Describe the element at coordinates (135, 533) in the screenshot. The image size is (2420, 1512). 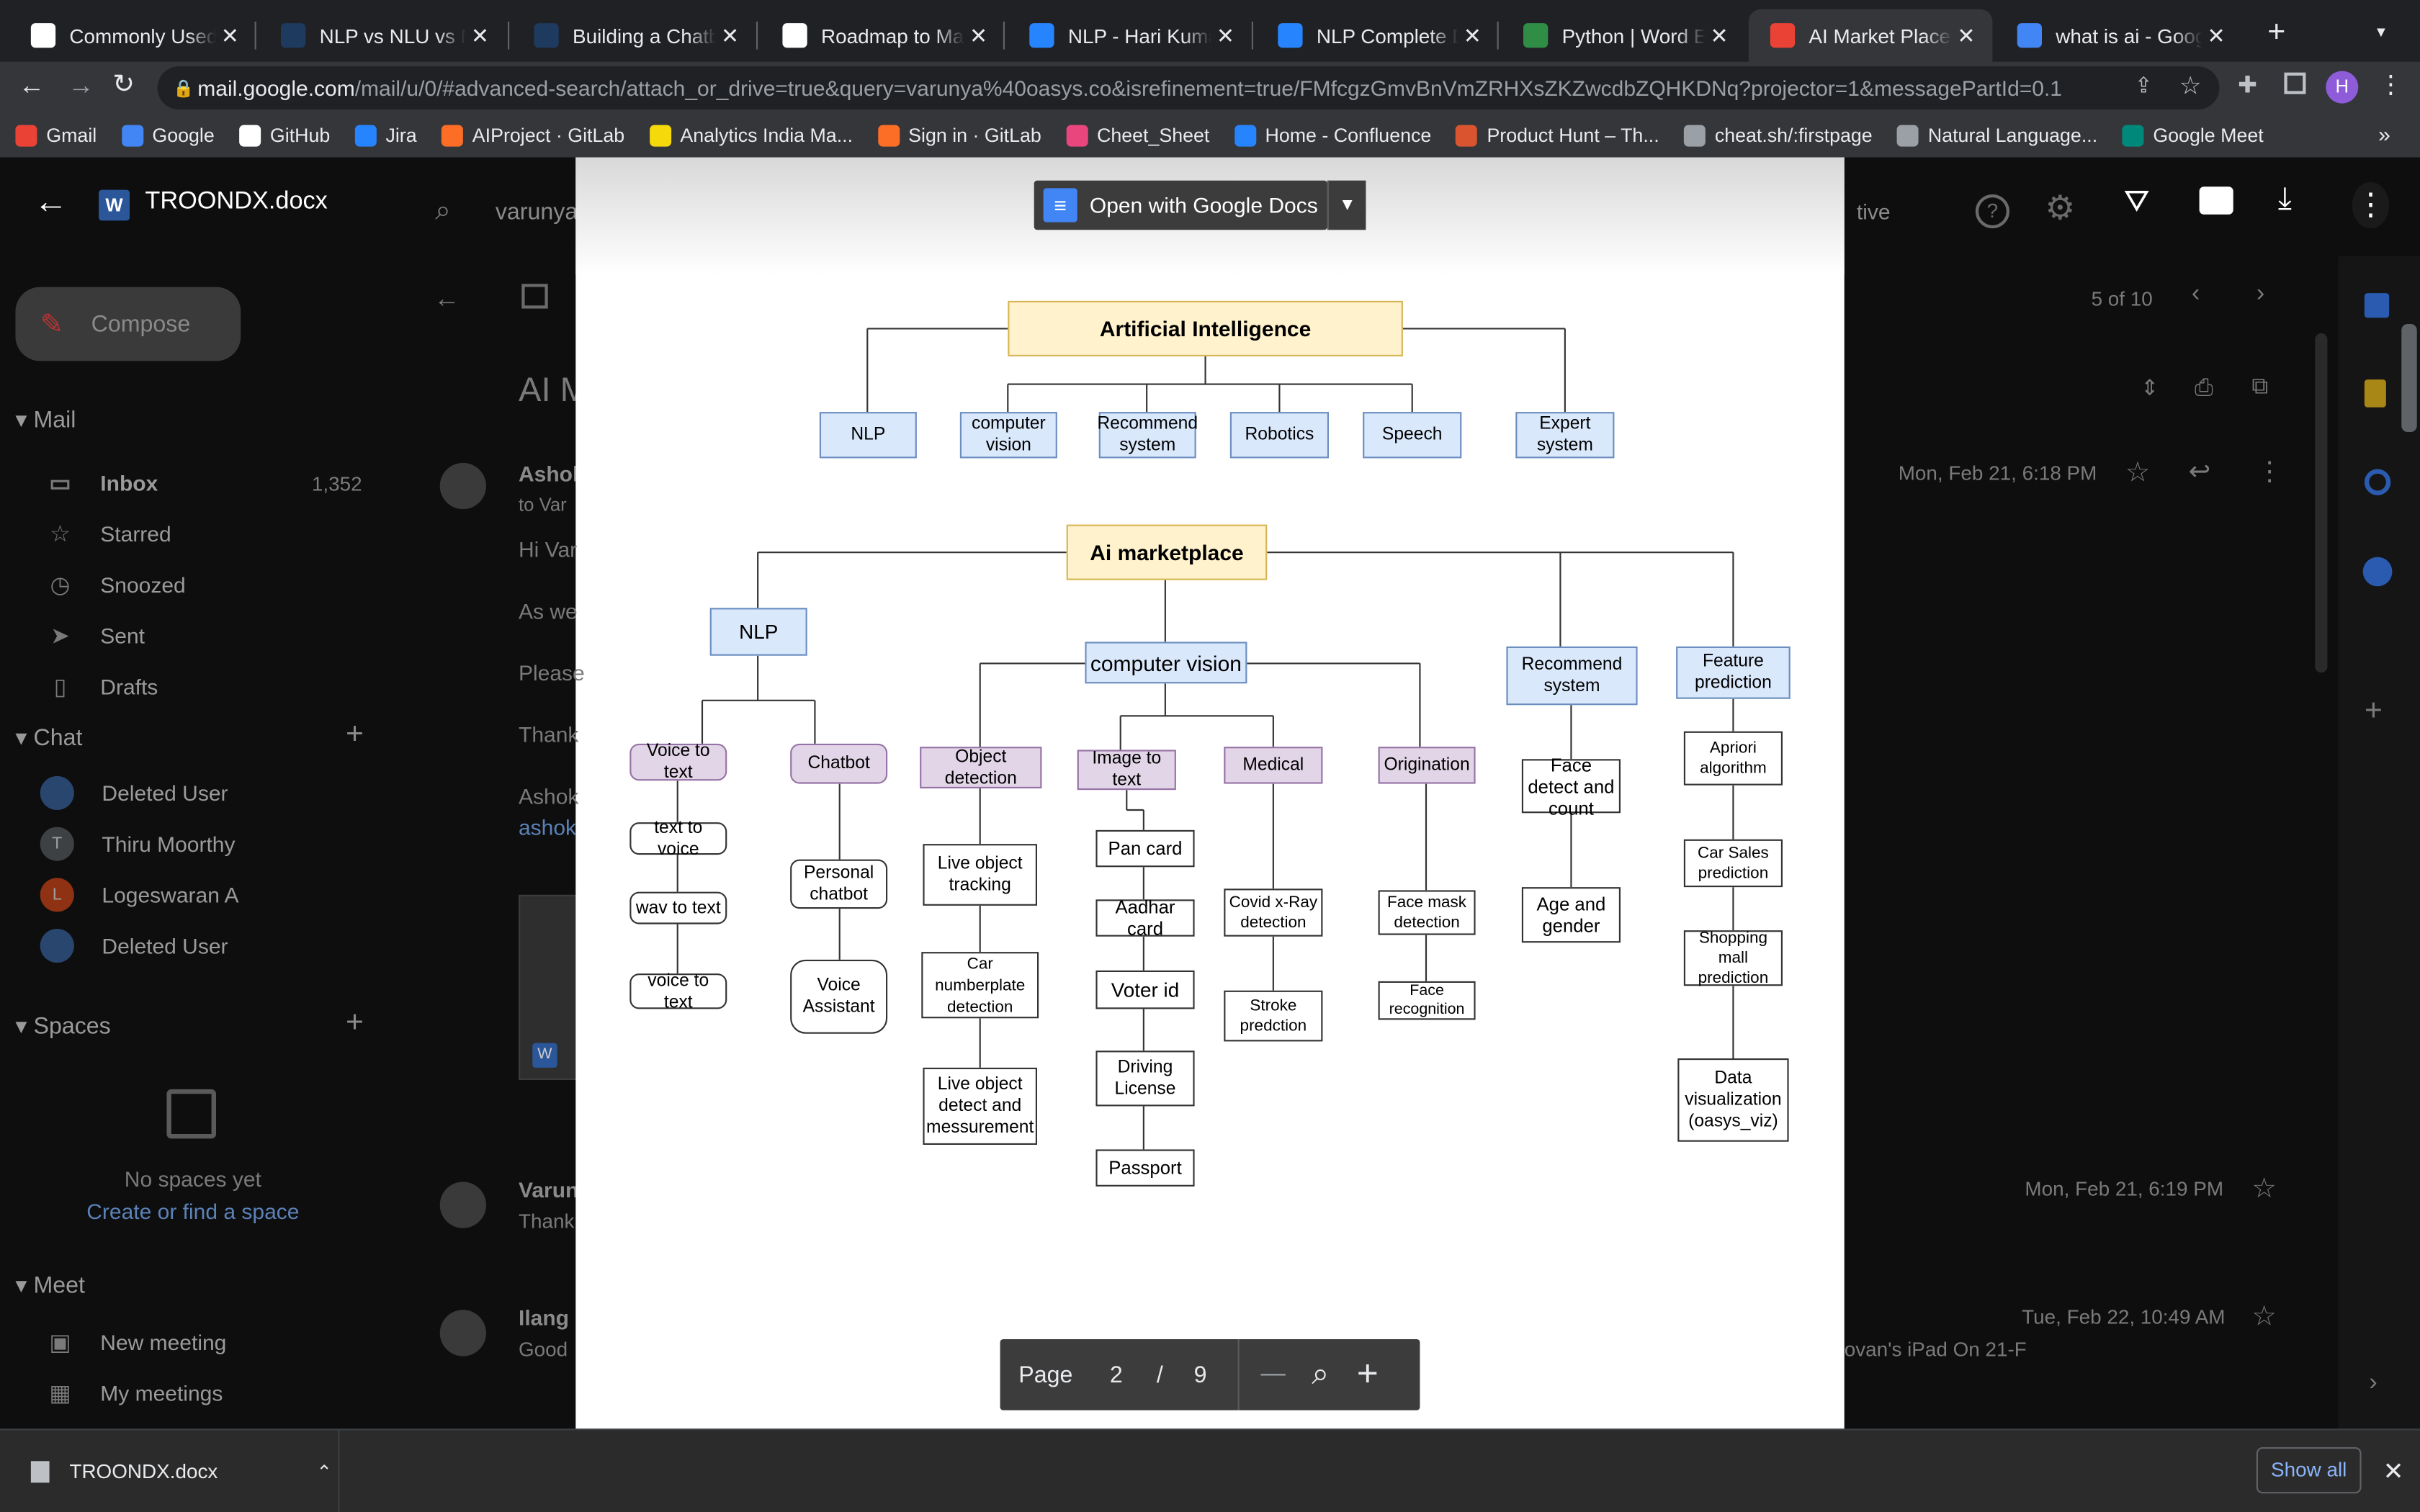
I see `mail-nav-label: Starred` at that location.